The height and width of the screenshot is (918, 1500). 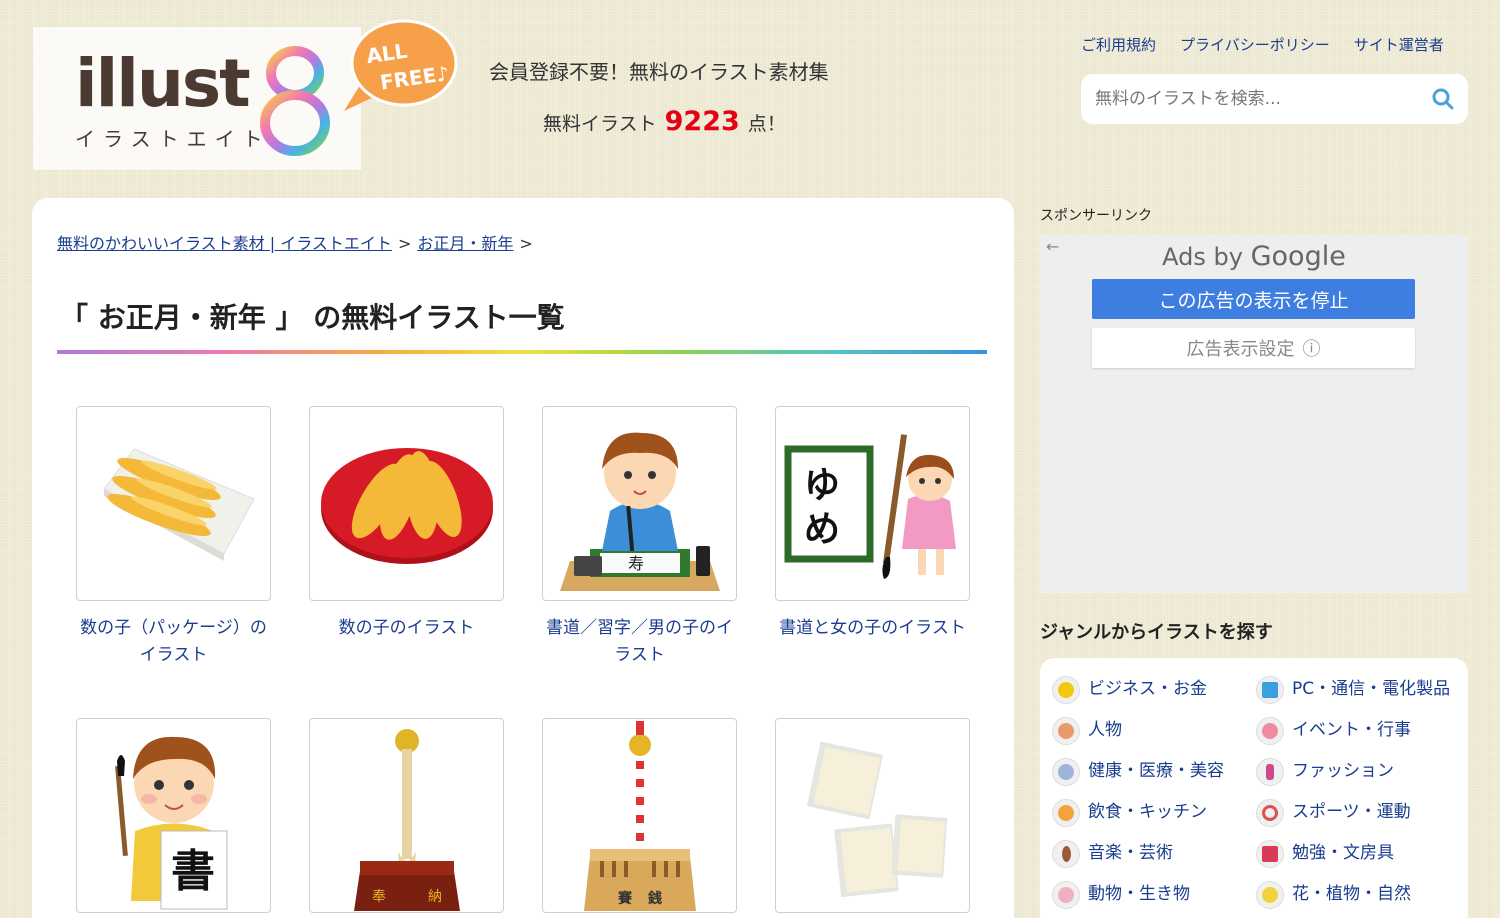 I want to click on genre-item-animals: 動物・生き物, so click(x=1152, y=895).